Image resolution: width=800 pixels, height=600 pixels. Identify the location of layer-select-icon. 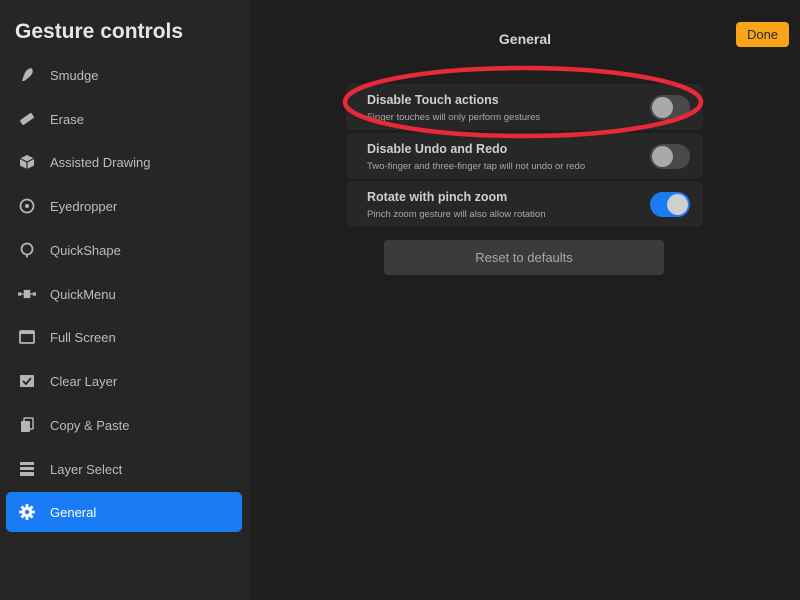
(27, 469).